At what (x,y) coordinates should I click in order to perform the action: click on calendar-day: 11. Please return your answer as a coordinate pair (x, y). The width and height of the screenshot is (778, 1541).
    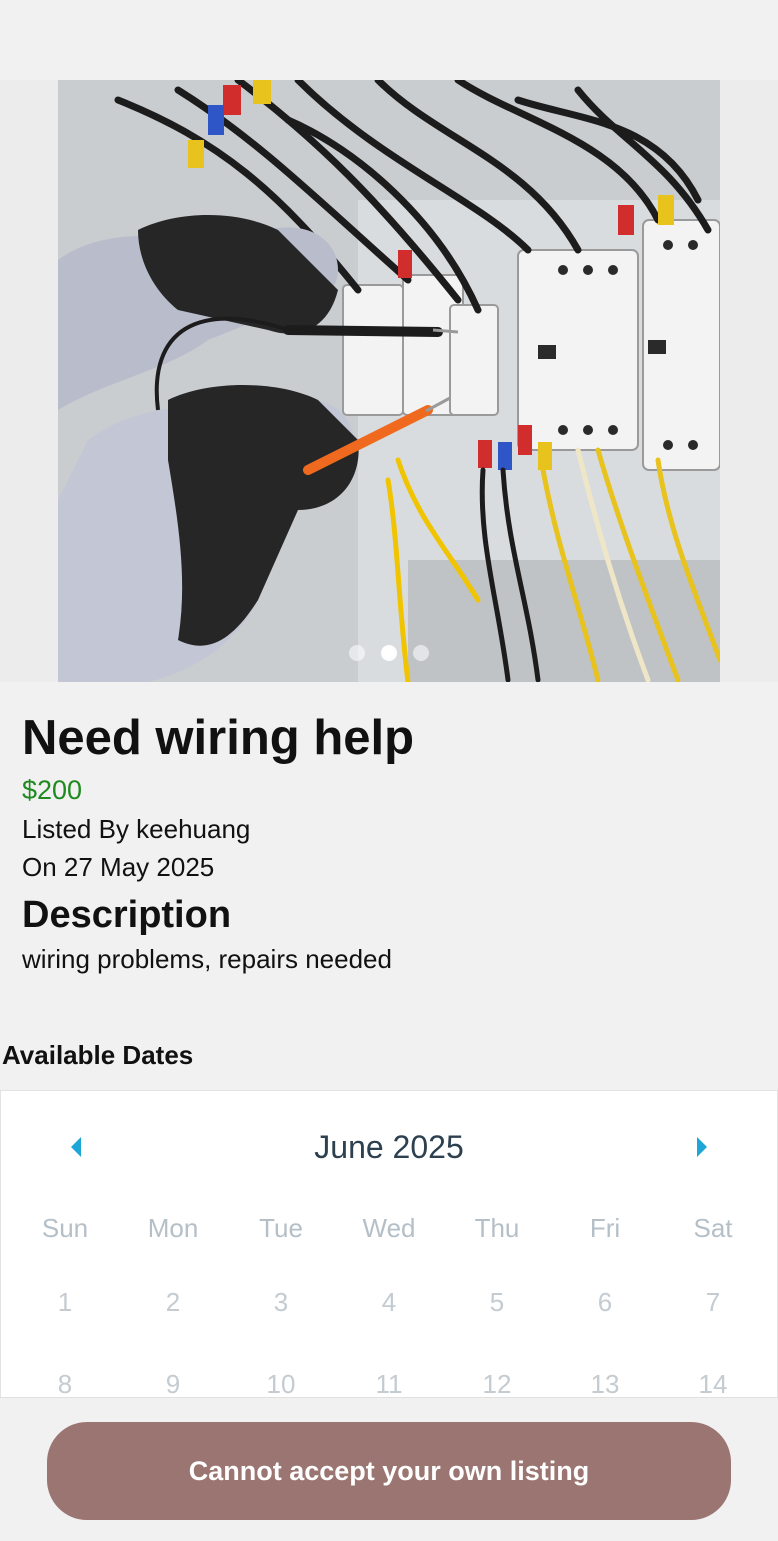
    Looking at the image, I should click on (389, 1383).